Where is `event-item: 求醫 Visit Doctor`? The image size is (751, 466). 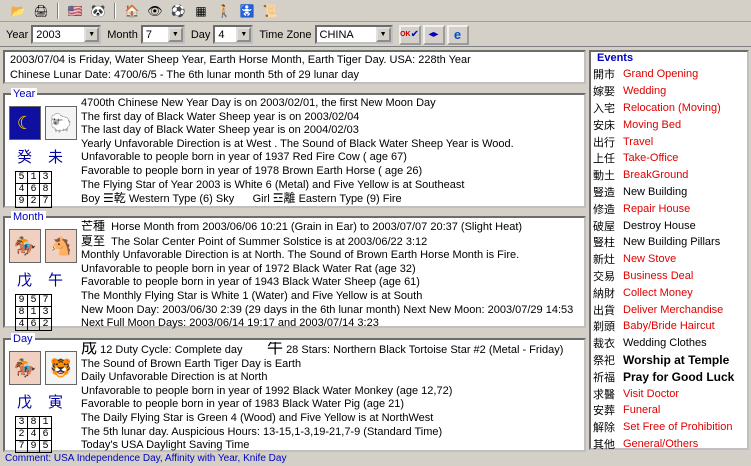
event-item: 求醫 Visit Doctor is located at coordinates (669, 393).